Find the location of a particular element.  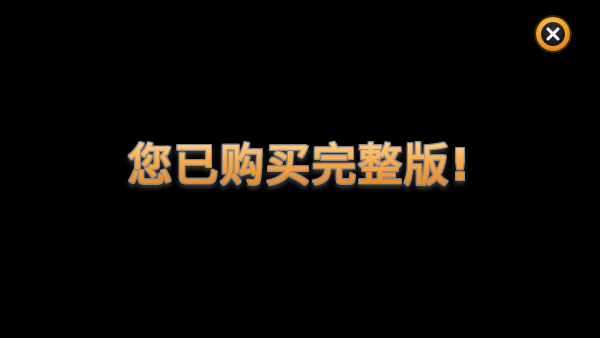

close-button is located at coordinates (553, 34).